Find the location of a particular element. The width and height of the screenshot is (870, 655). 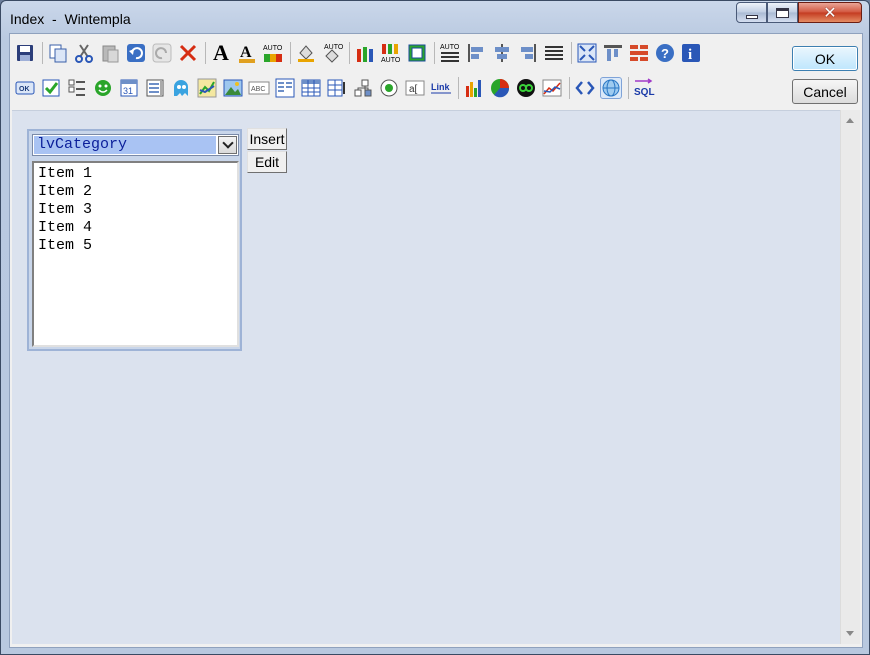

list-item: Item 5 is located at coordinates (137, 246).